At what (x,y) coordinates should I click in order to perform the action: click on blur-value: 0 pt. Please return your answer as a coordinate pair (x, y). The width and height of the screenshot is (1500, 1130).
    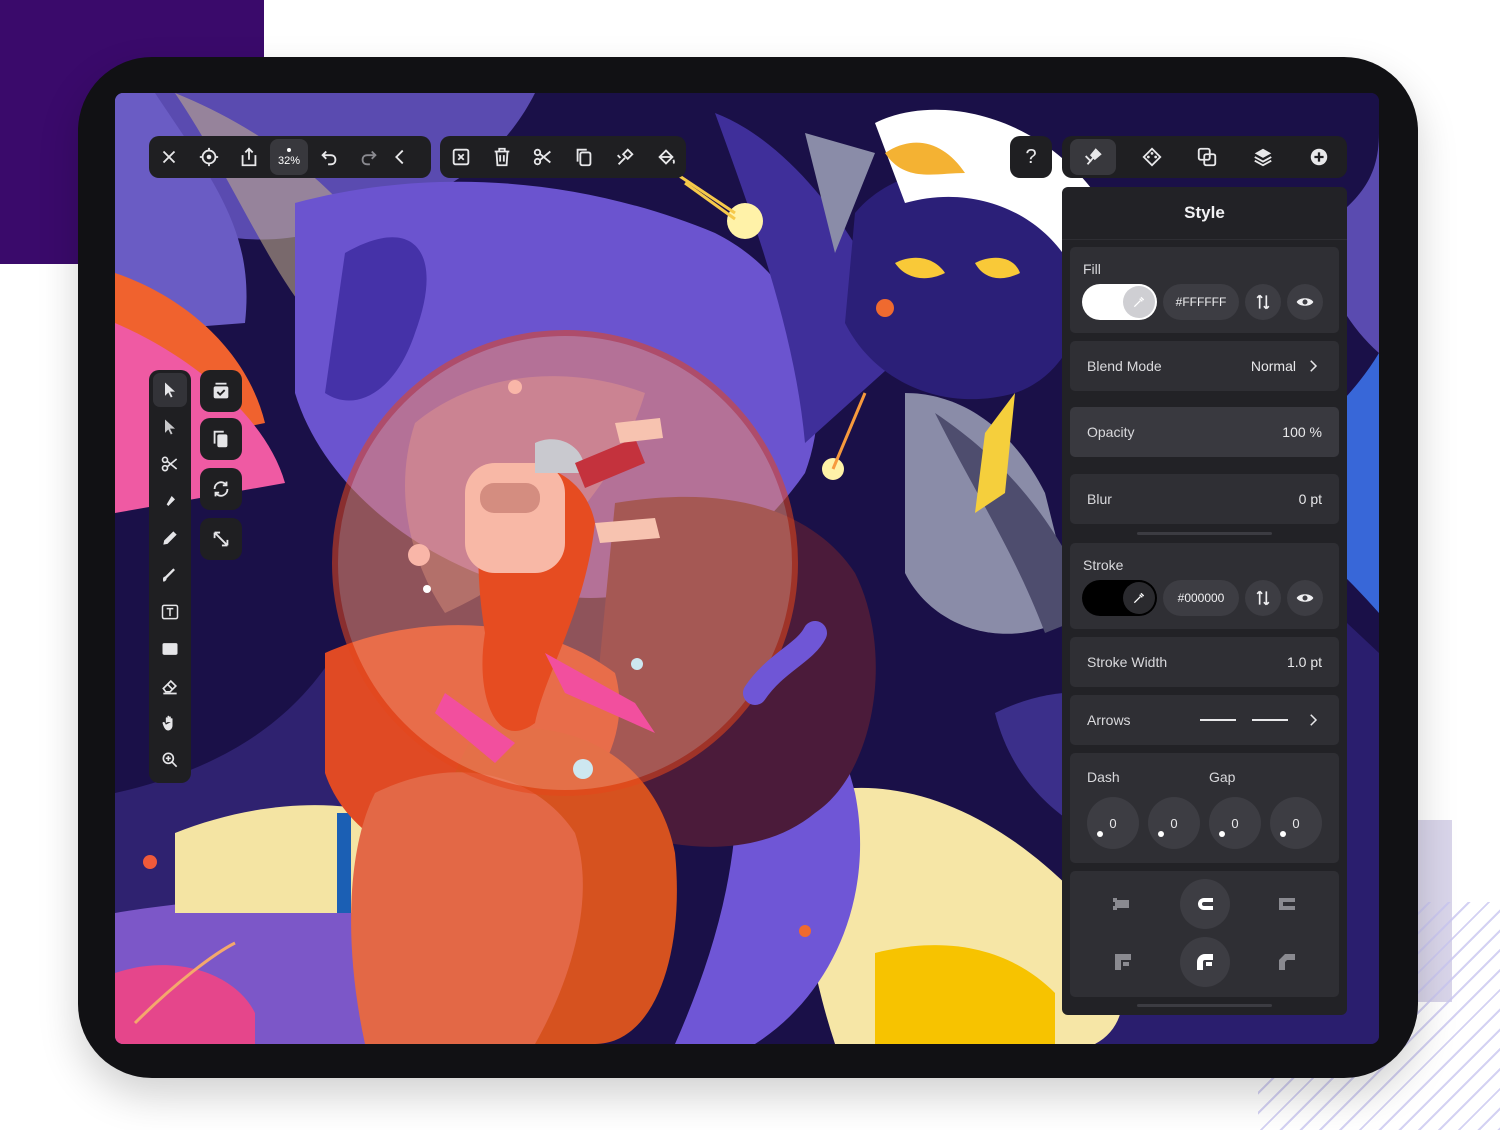
    Looking at the image, I should click on (1310, 499).